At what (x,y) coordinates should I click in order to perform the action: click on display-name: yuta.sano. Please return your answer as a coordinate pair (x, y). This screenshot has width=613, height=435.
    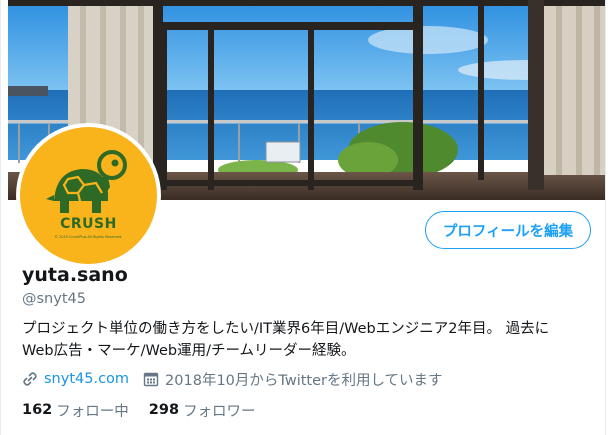
    Looking at the image, I should click on (75, 275).